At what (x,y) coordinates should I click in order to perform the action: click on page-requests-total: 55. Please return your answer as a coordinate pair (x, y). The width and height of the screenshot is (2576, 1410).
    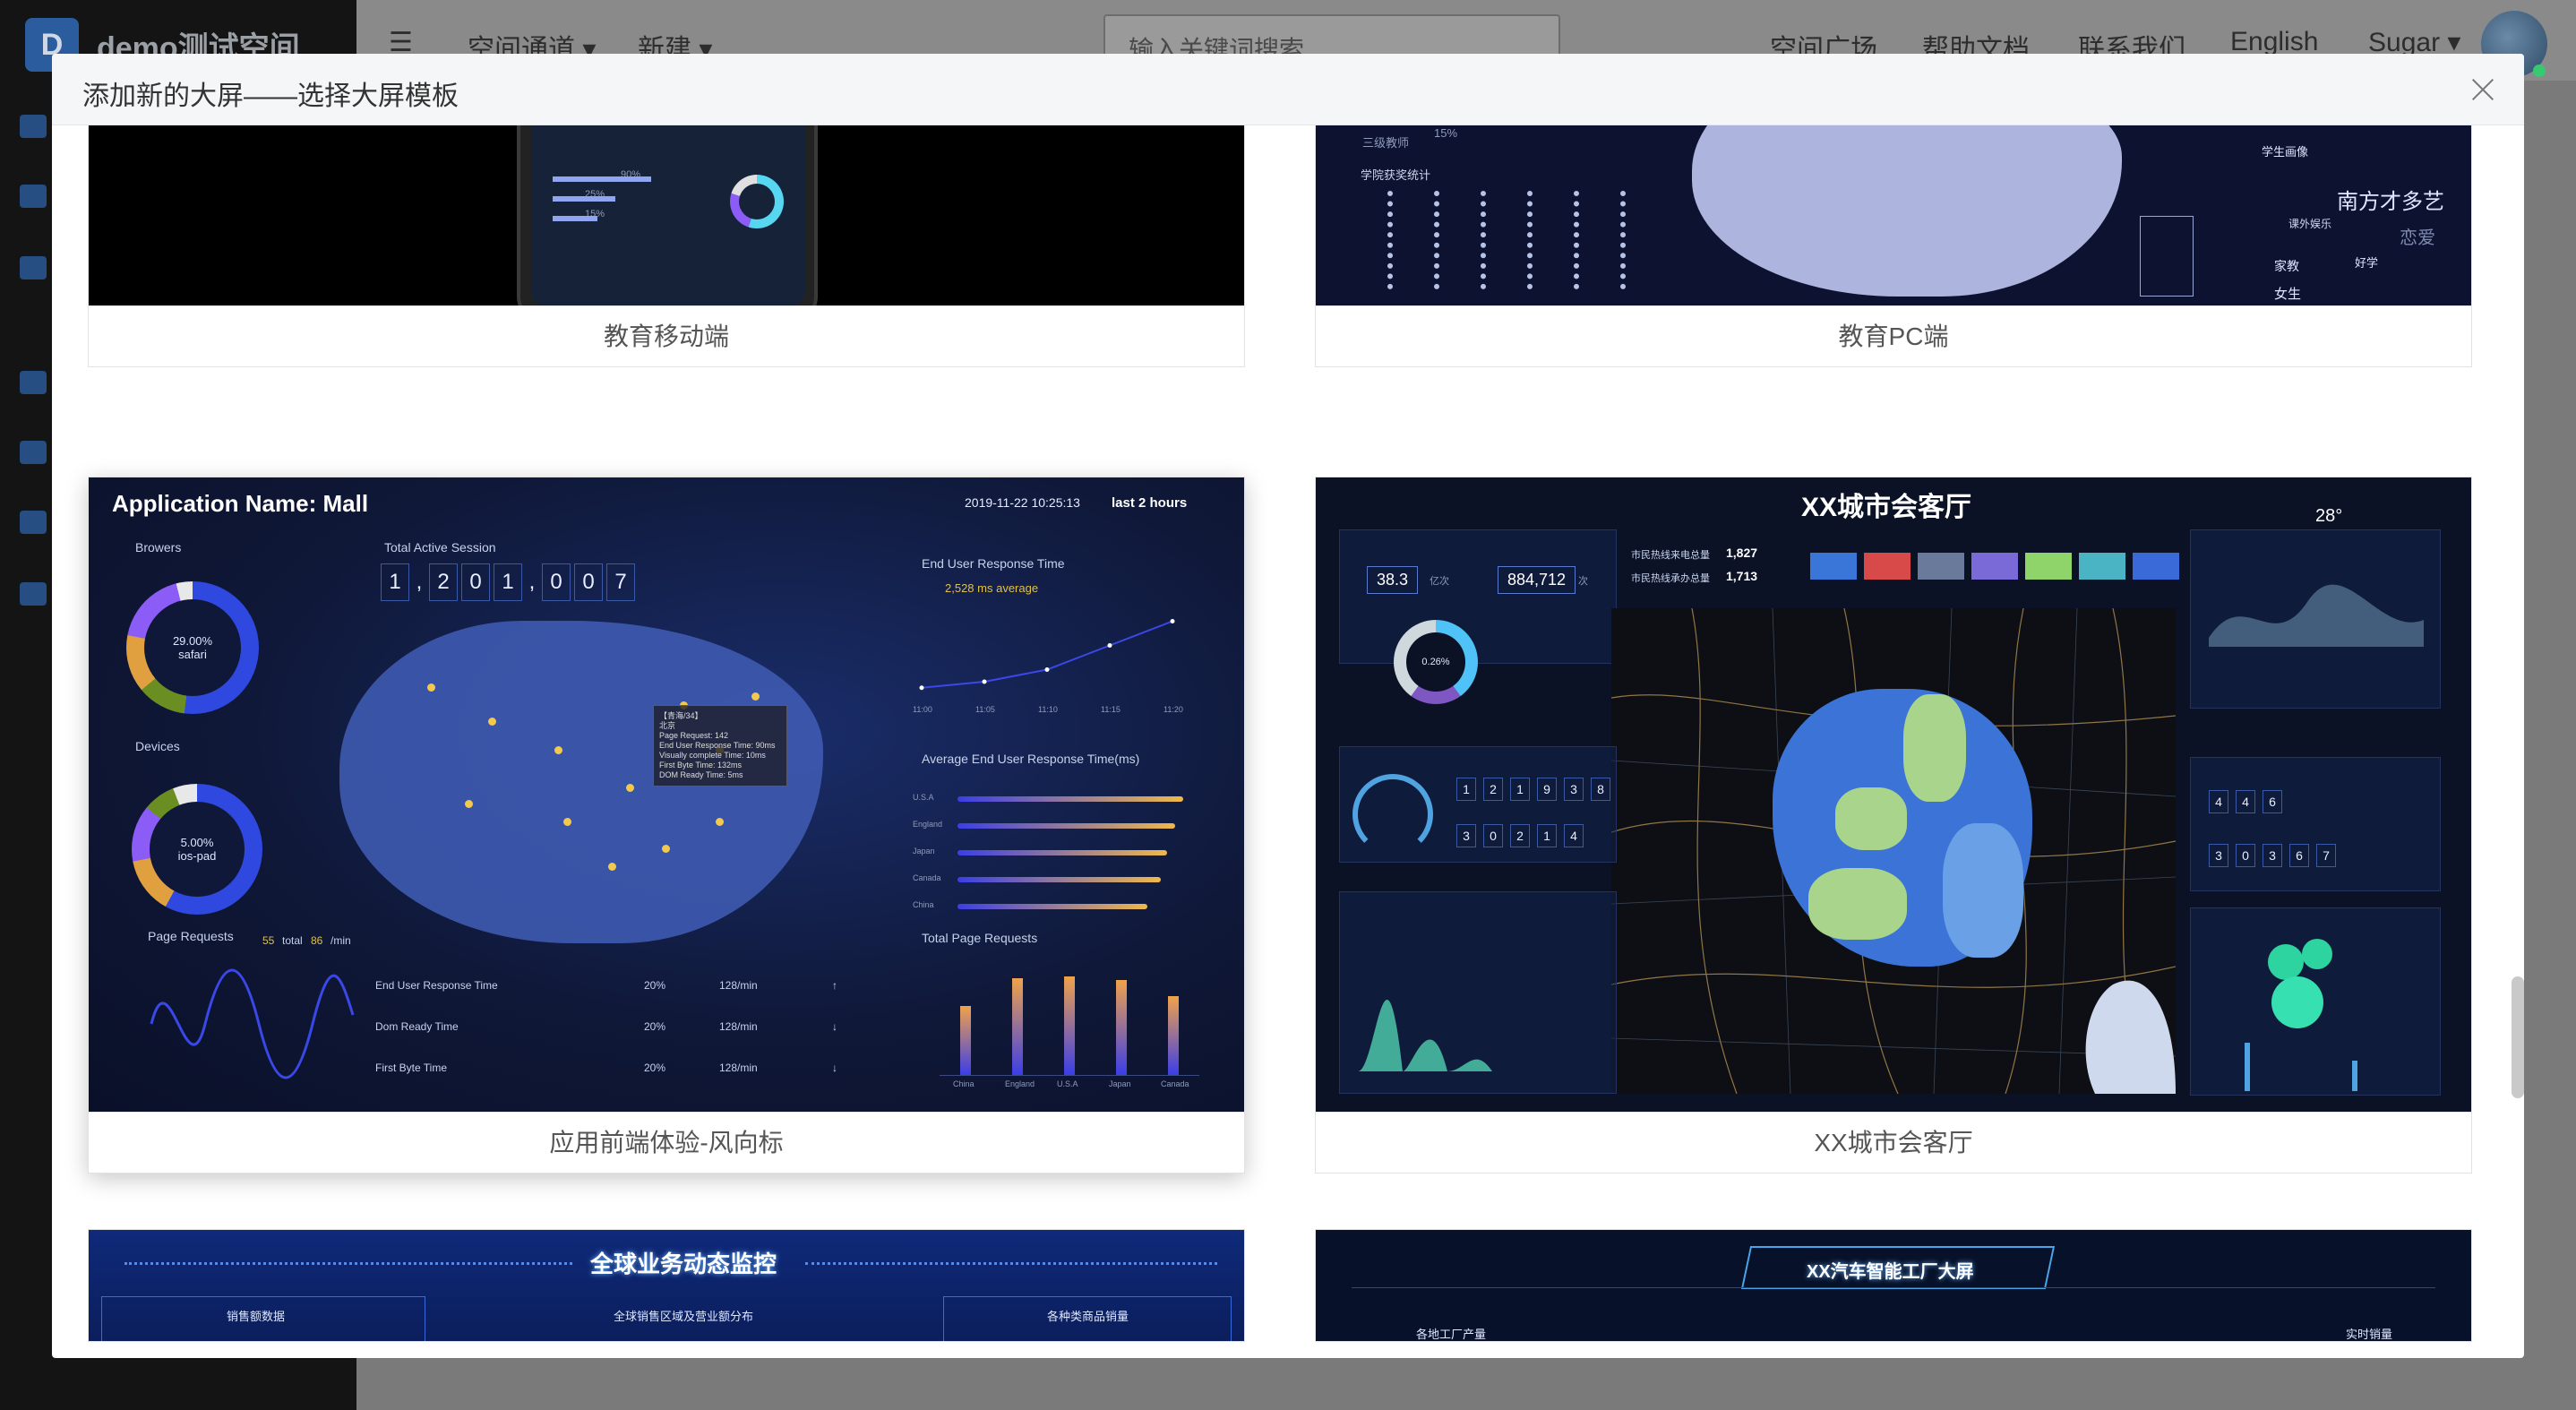
    Looking at the image, I should click on (268, 940).